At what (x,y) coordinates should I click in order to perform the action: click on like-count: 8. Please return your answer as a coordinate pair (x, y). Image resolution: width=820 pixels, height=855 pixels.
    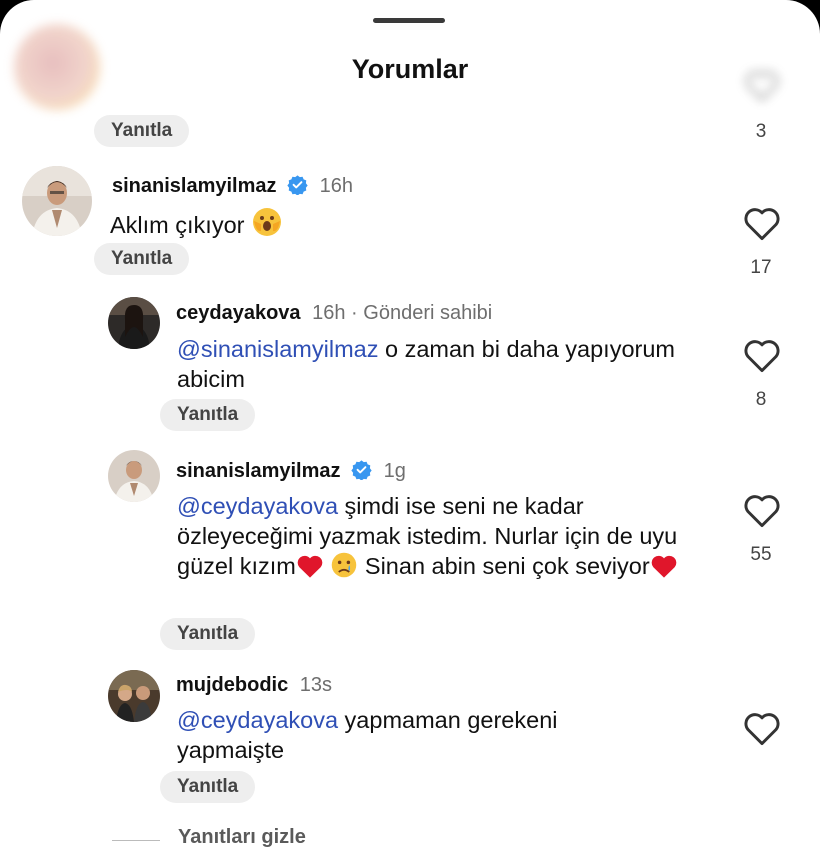
    Looking at the image, I should click on (761, 399).